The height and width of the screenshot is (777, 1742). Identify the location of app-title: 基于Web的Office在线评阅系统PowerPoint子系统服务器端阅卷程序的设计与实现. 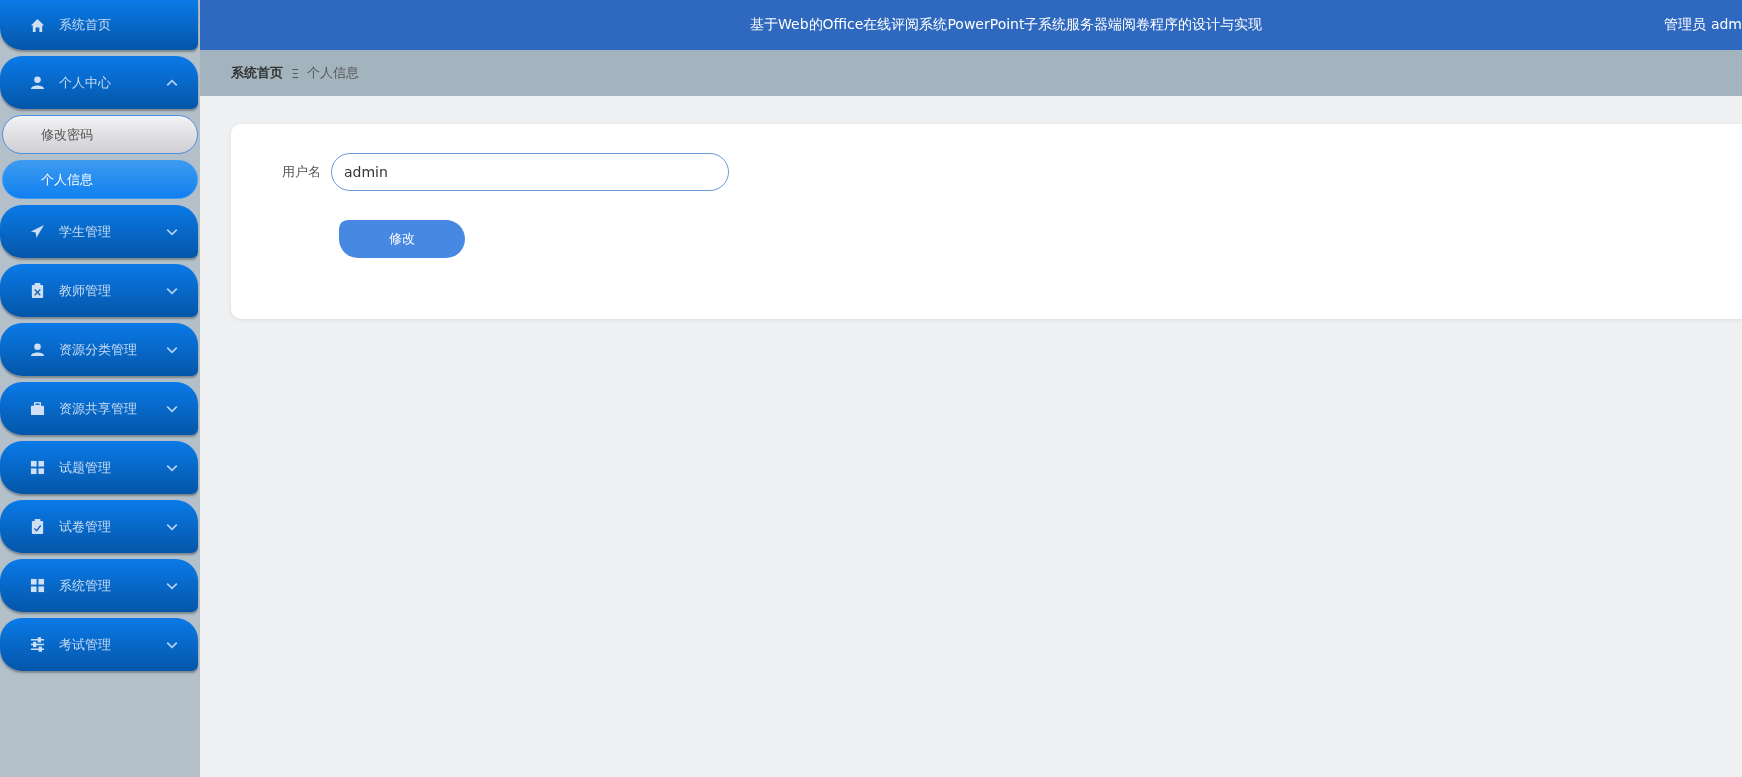
(1006, 25).